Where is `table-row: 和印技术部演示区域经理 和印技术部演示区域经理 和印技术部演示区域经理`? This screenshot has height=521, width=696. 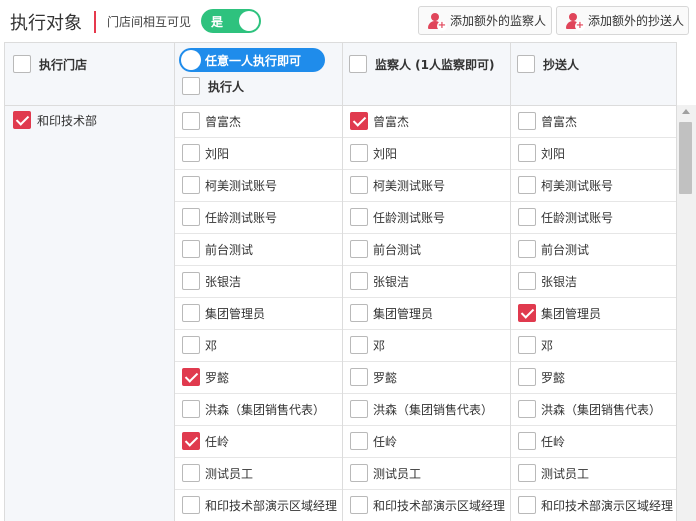 table-row: 和印技术部演示区域经理 和印技术部演示区域经理 和印技术部演示区域经理 is located at coordinates (425, 505).